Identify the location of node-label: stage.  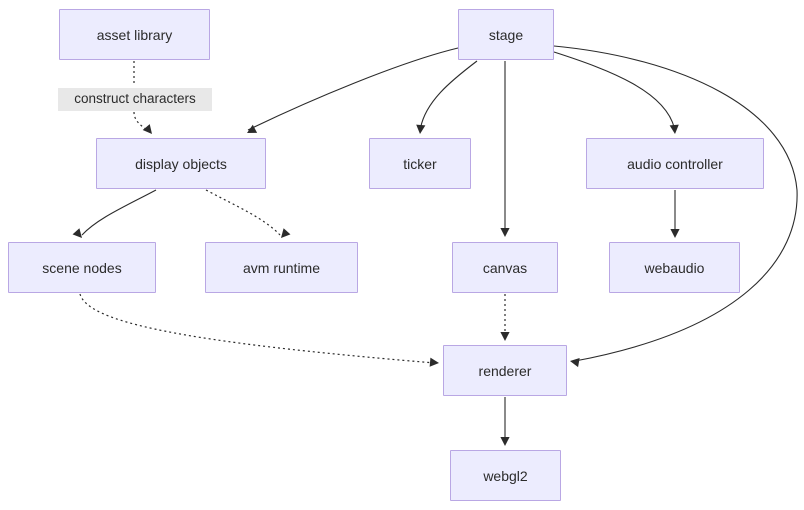
(506, 34).